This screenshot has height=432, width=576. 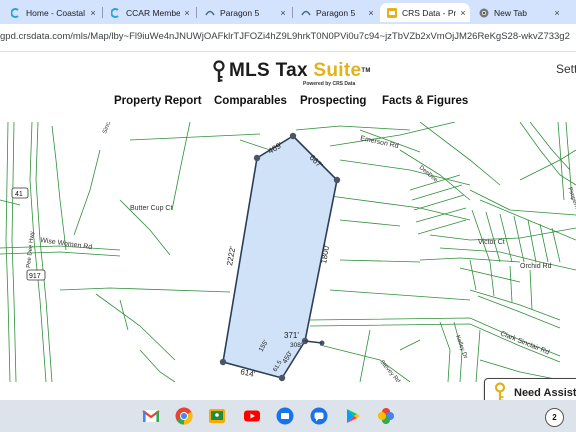 I want to click on os-shelf, so click(x=288, y=416).